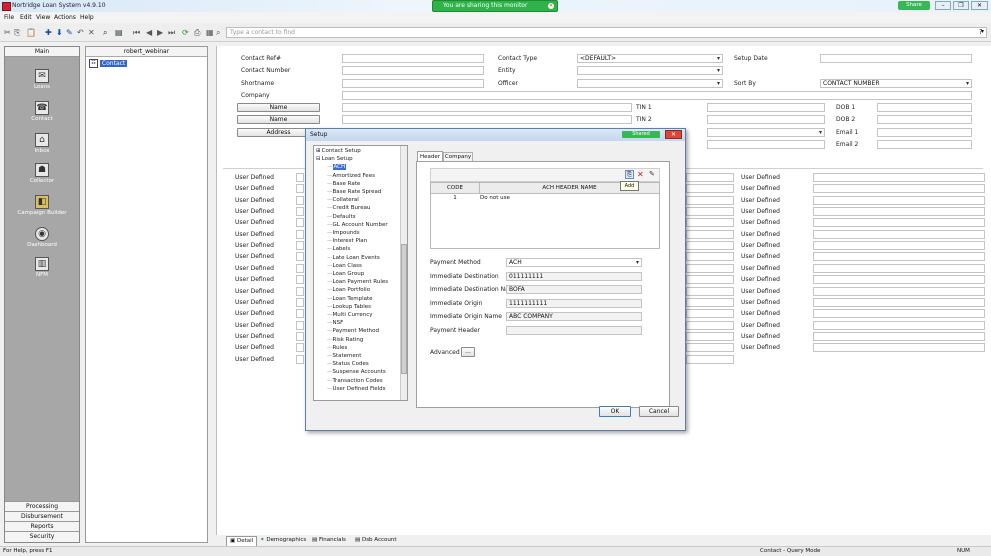  What do you see at coordinates (343, 233) in the screenshot?
I see `setup-tree-item: —Impounds` at bounding box center [343, 233].